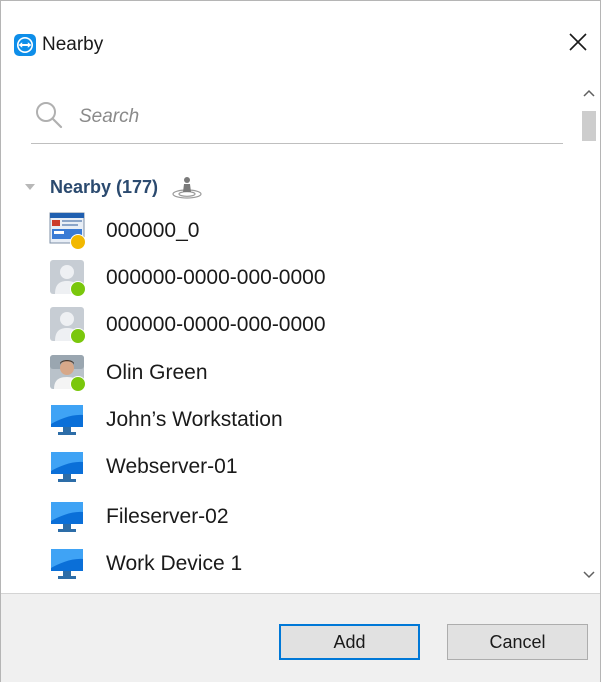  I want to click on scroll-down-arrow-icon, so click(589, 574).